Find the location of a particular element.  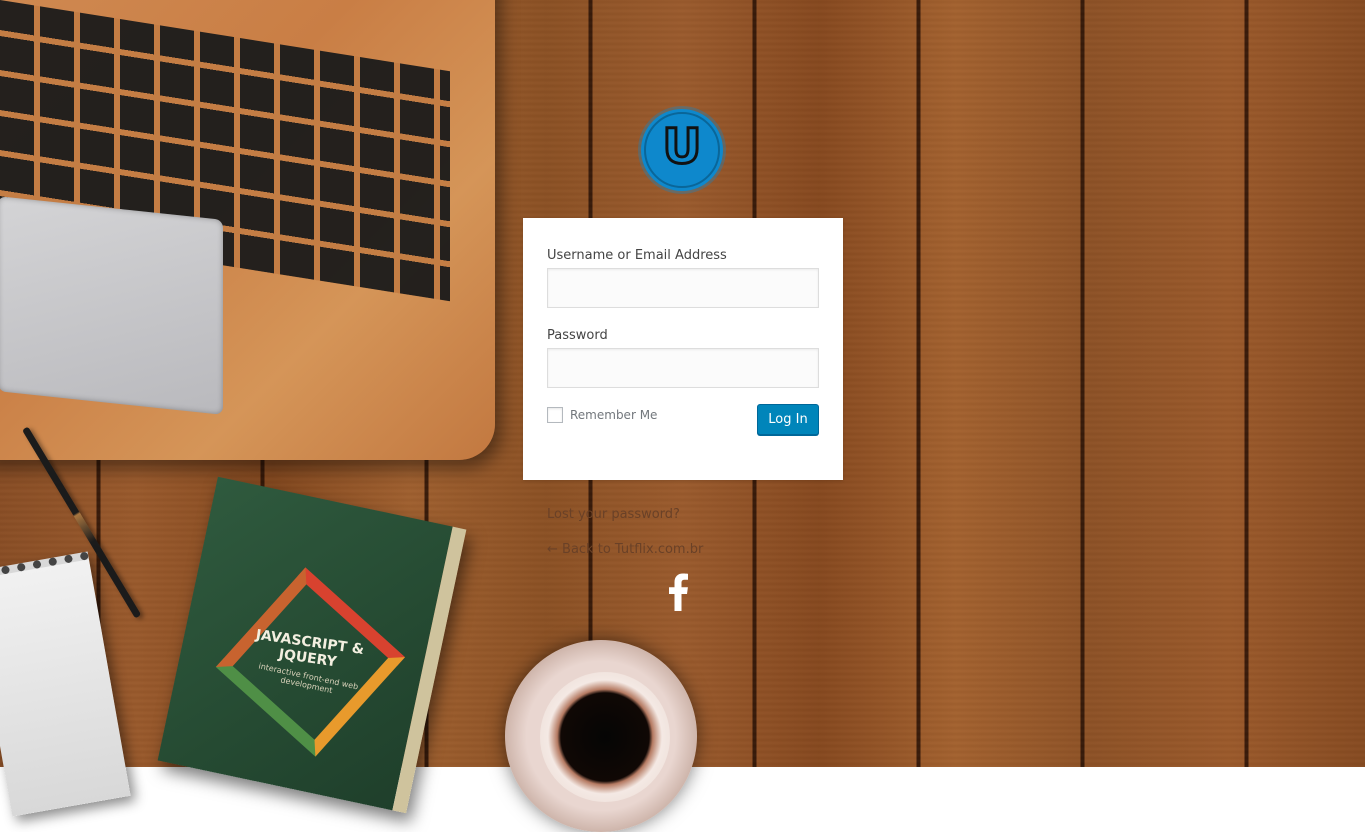

remember-me-label: Remember Me is located at coordinates (613, 415).